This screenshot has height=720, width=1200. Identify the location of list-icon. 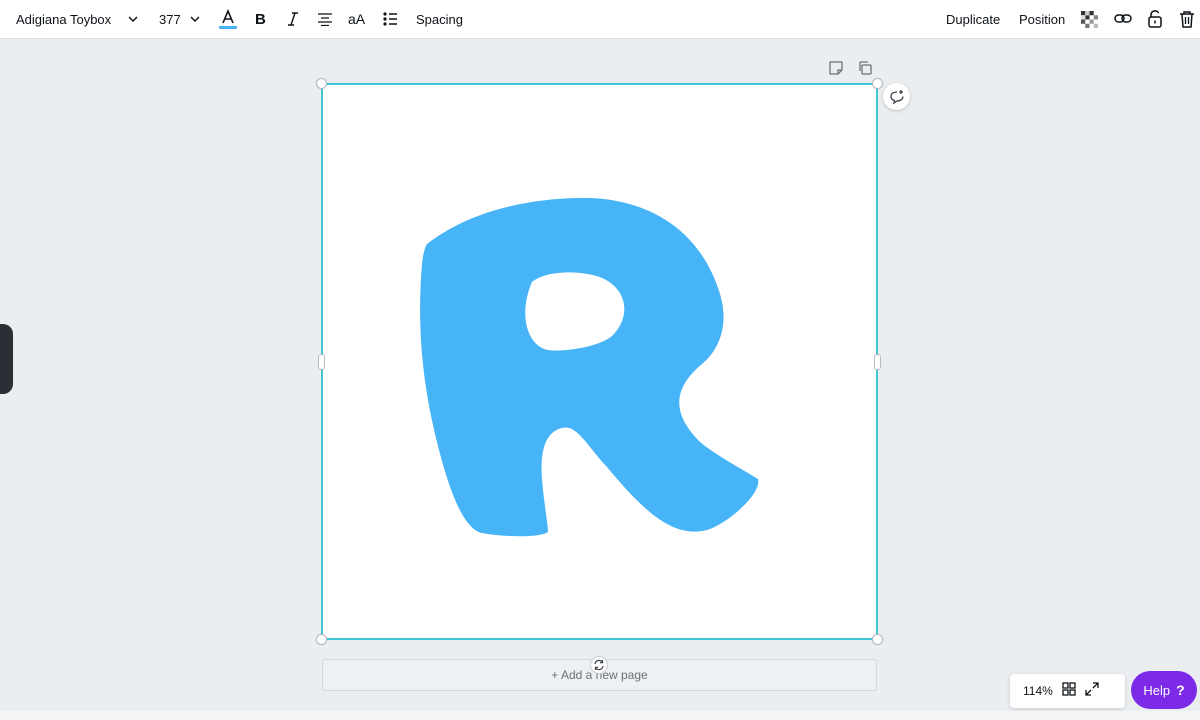
(390, 19).